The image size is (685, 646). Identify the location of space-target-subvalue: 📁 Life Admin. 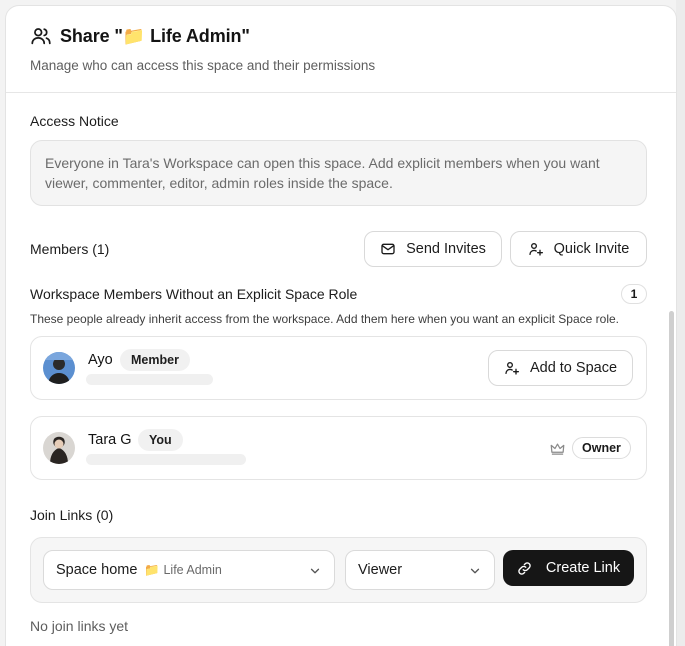
(183, 569).